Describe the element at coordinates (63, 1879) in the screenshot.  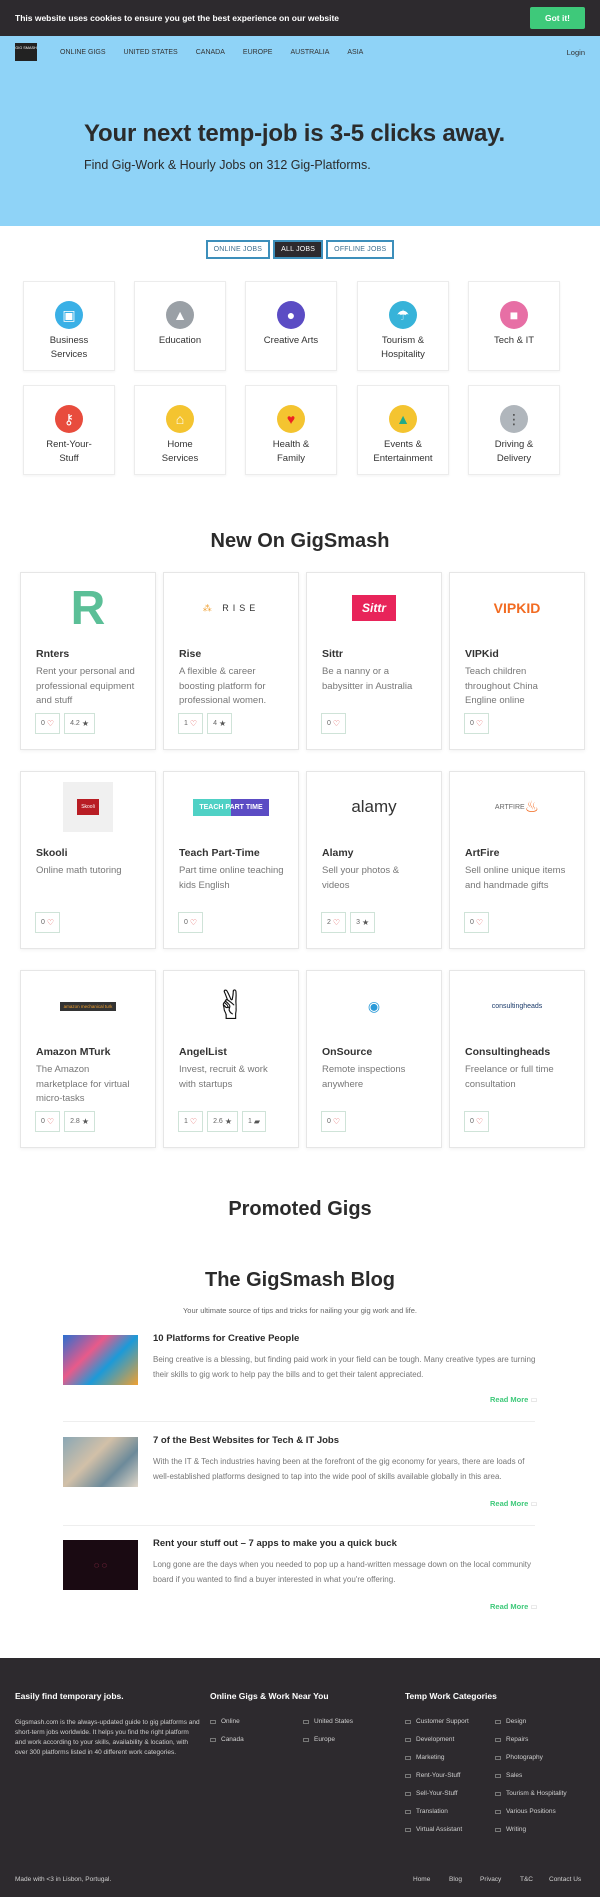
I see `footer-made-with-love: Made with <3 in Lisbon, Portugal.` at that location.